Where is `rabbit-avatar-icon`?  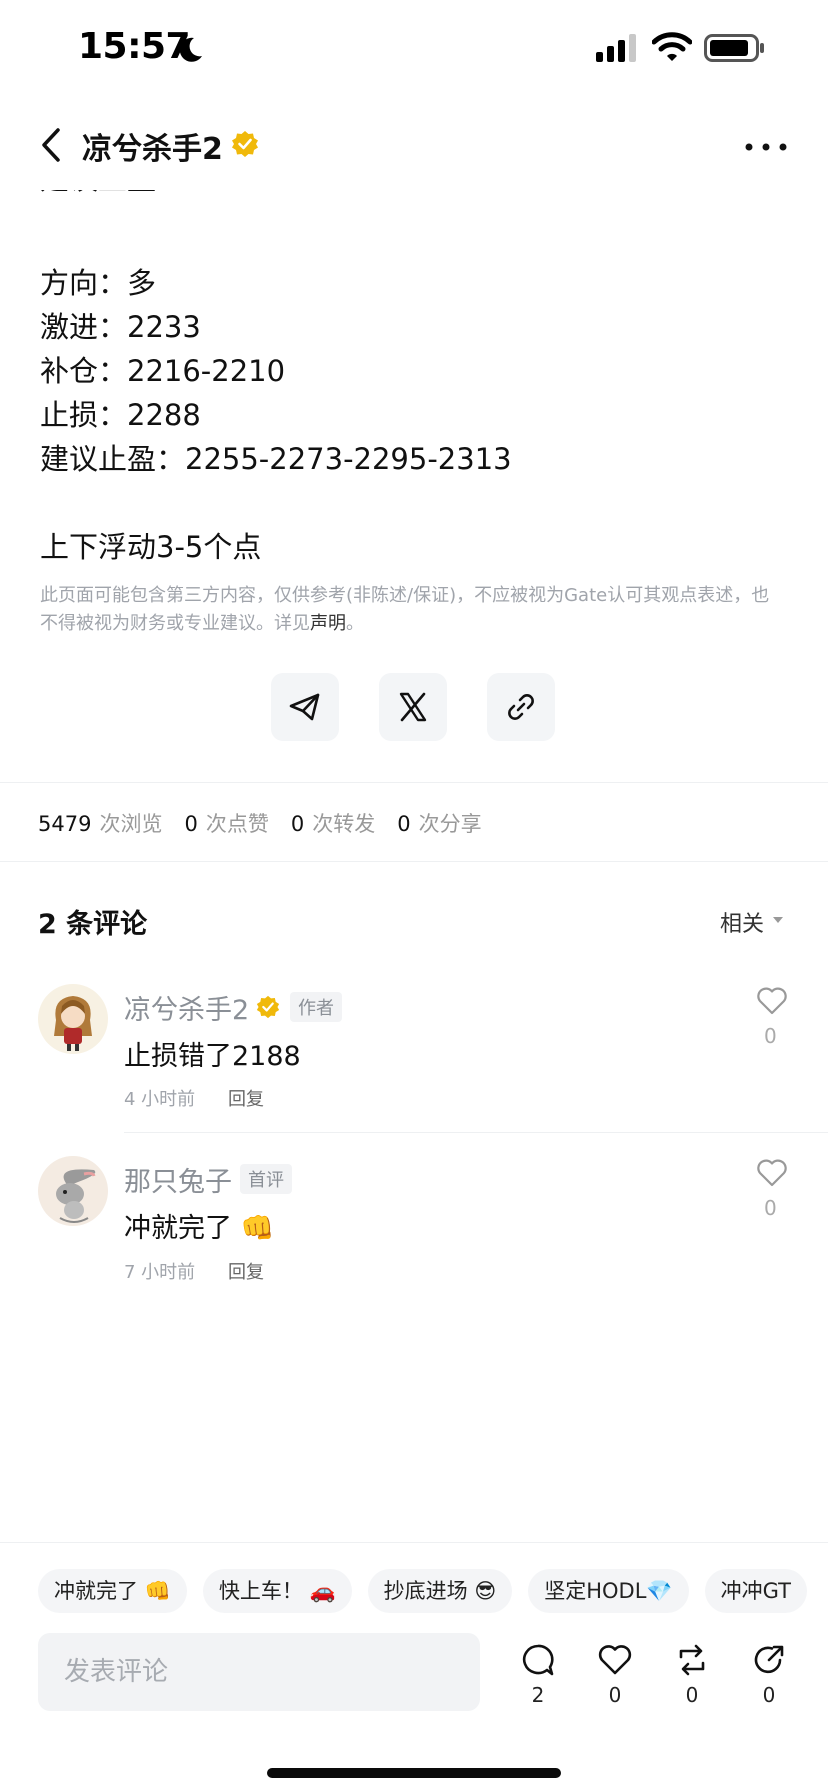
rabbit-avatar-icon is located at coordinates (73, 1191).